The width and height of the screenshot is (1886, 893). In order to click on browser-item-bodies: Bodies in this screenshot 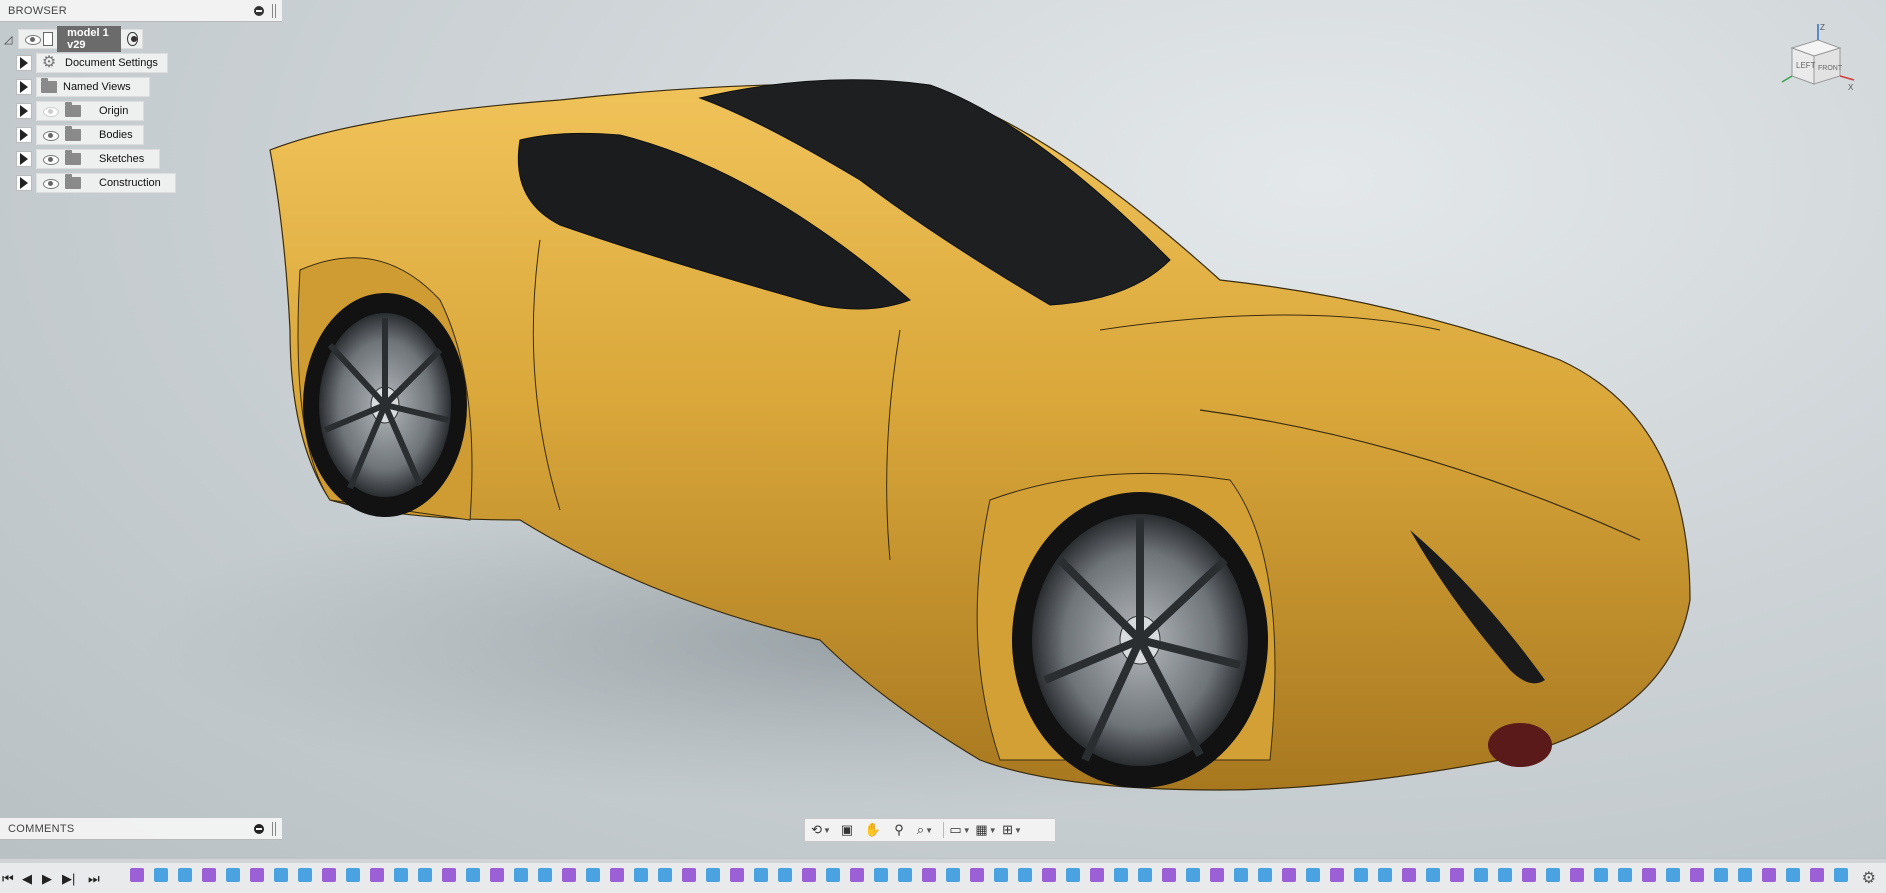, I will do `click(80, 135)`.